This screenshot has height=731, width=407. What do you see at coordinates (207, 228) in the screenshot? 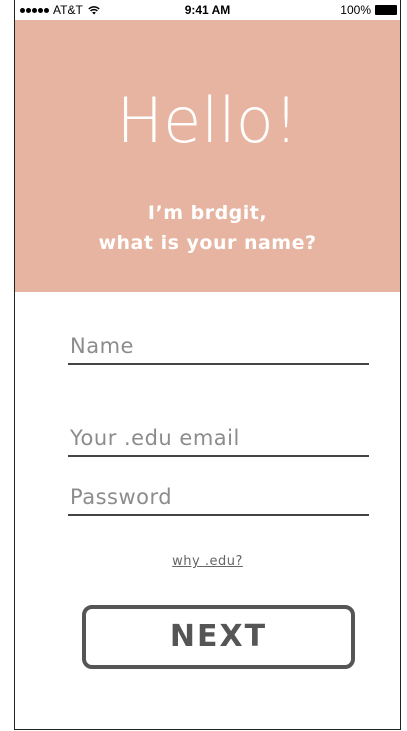
I see `hero-subtitle: I’m brdgit, what is your name?` at bounding box center [207, 228].